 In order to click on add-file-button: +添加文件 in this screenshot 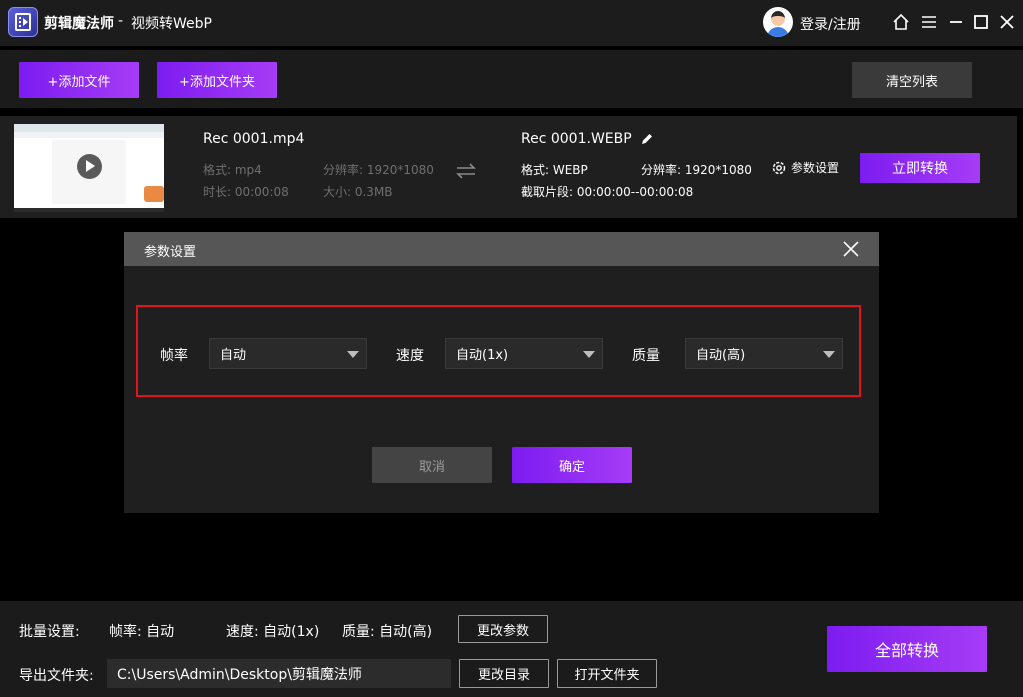, I will do `click(79, 80)`.